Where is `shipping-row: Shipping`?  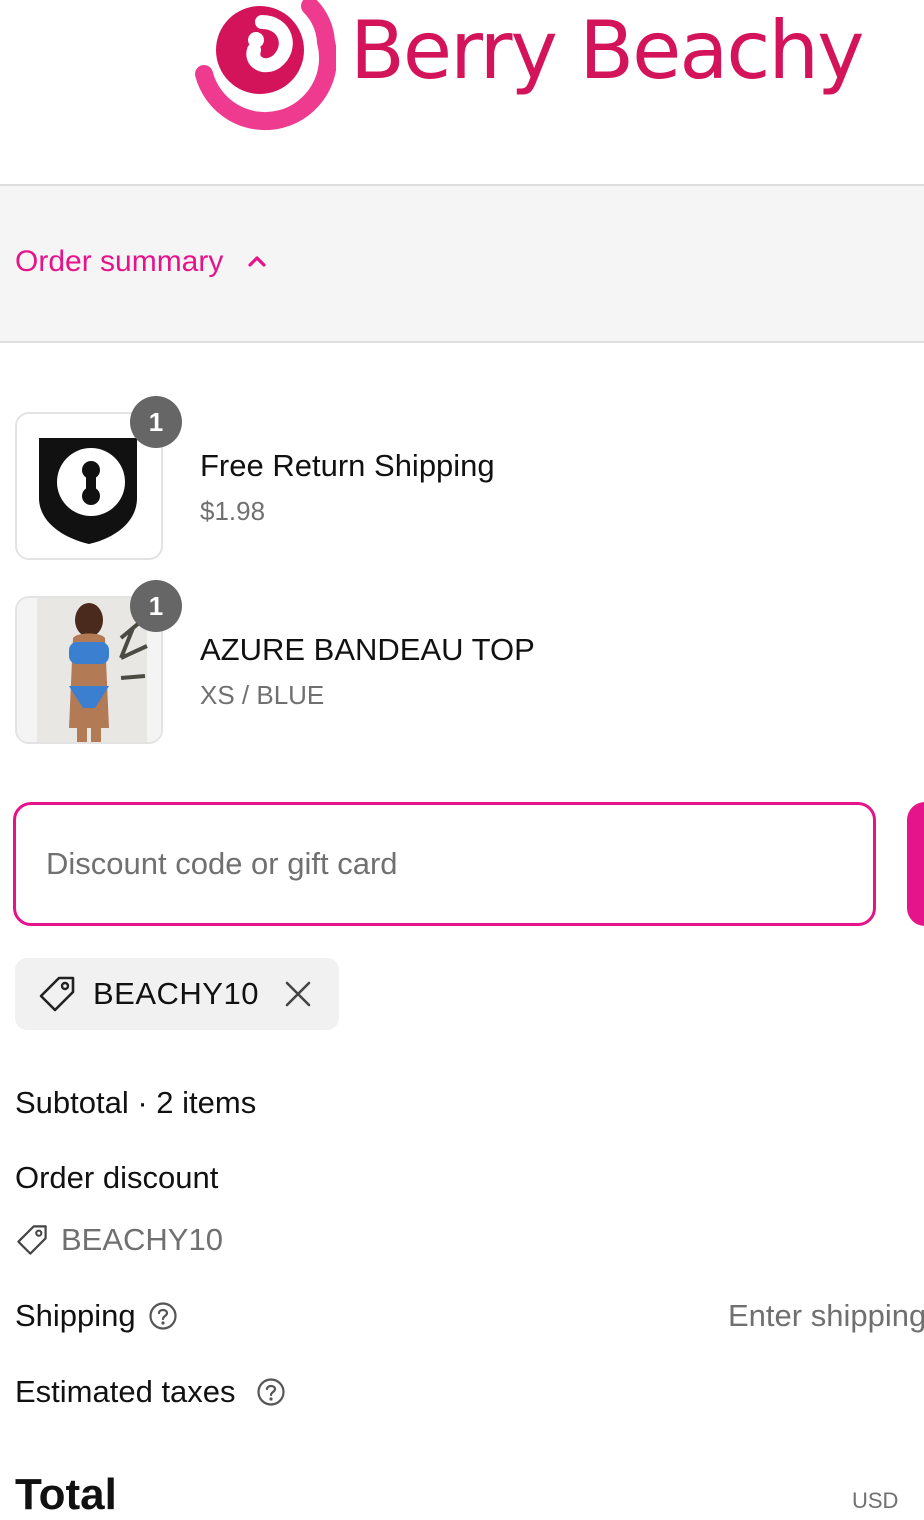 shipping-row: Shipping is located at coordinates (96, 1316).